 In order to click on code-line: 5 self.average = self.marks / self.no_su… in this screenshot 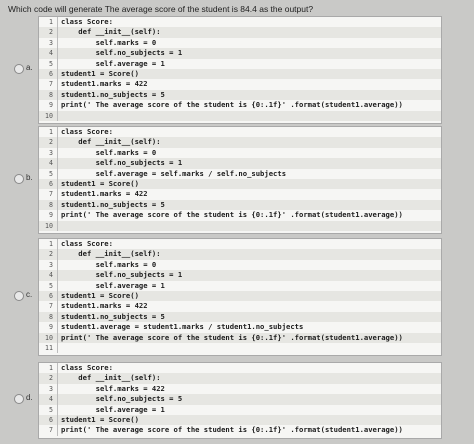, I will do `click(240, 173)`.